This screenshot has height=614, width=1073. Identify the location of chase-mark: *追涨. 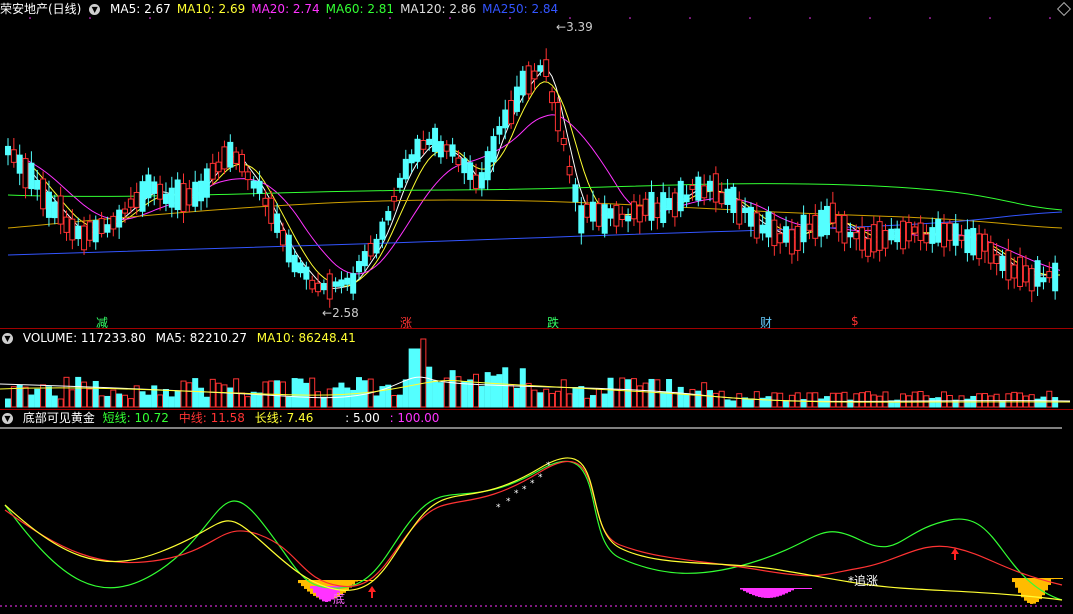
(863, 581).